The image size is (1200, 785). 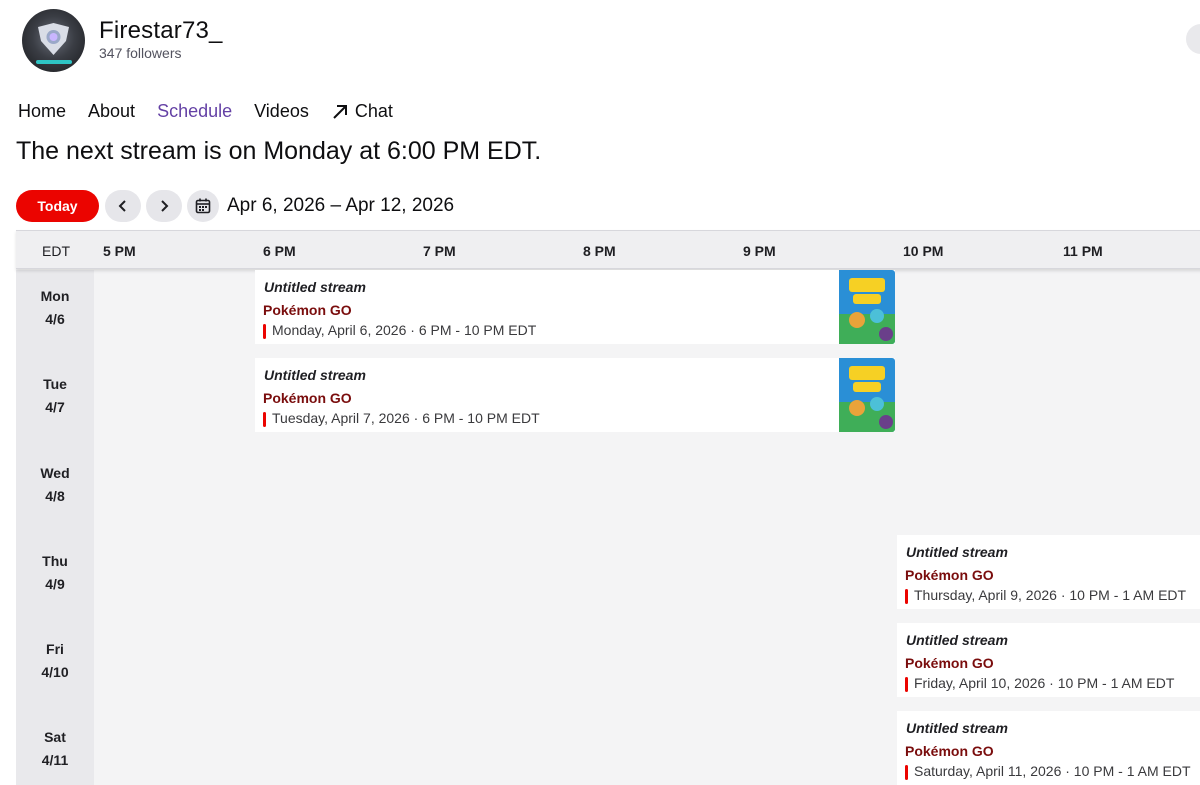 I want to click on calendar-button, so click(x=203, y=206).